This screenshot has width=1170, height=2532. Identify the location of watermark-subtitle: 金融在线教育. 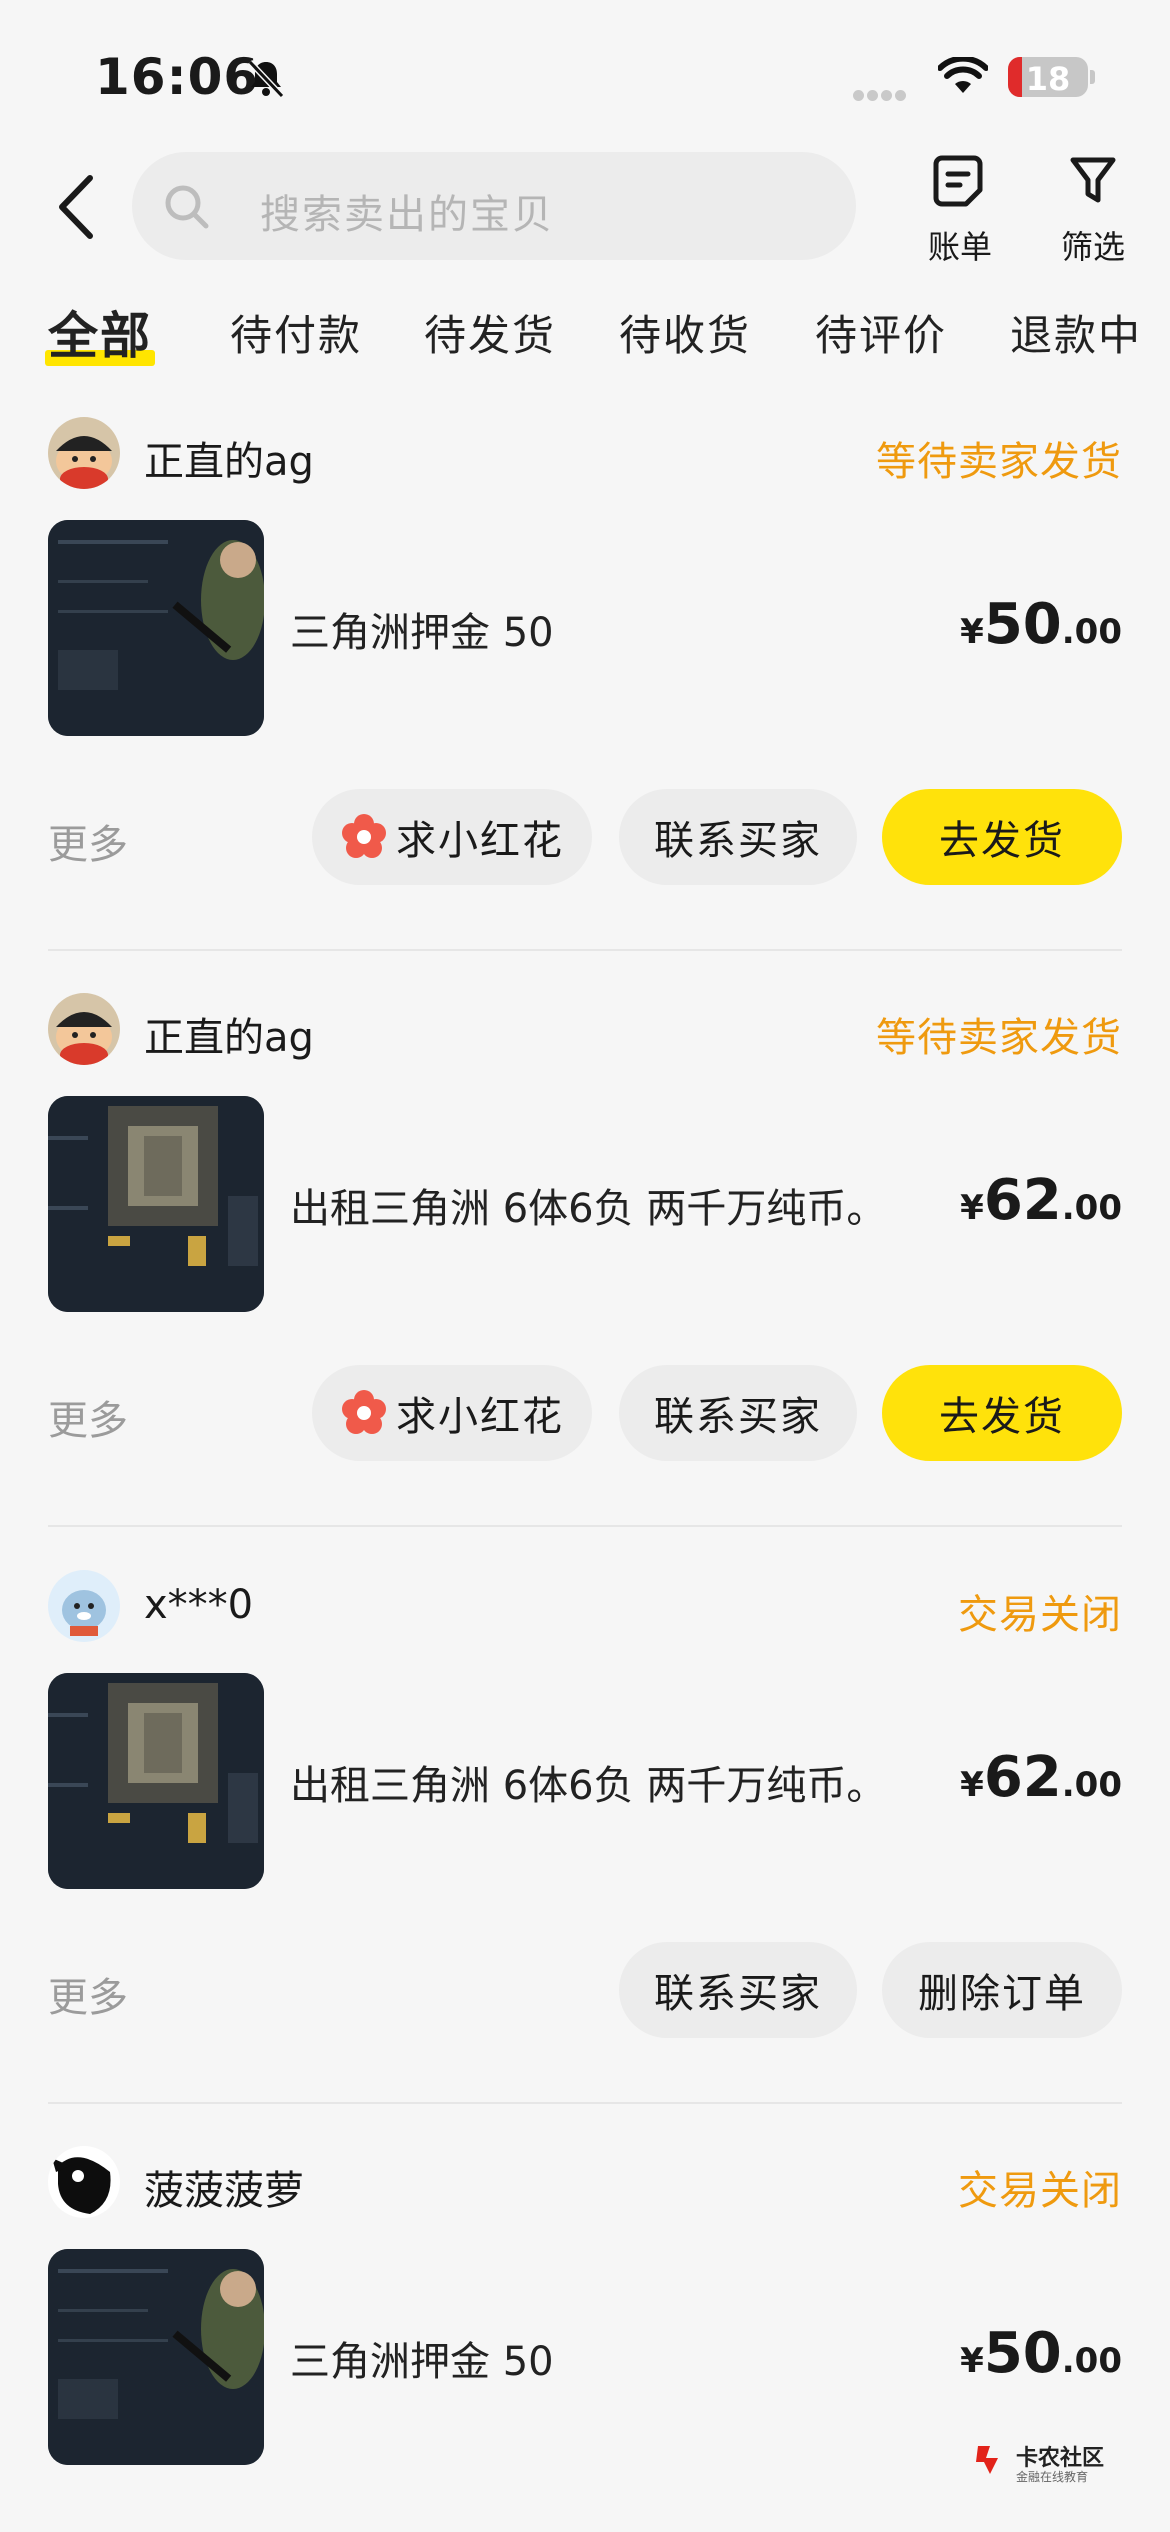
(1052, 2477).